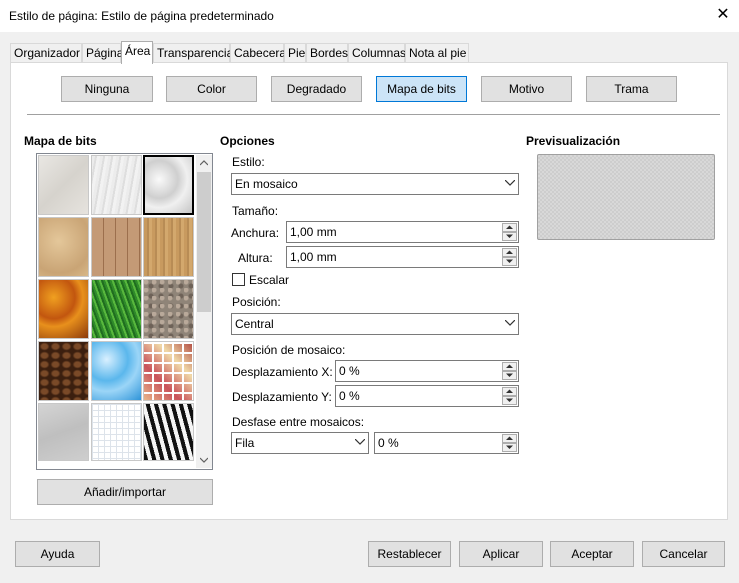  What do you see at coordinates (255, 211) in the screenshot?
I see `size-label: Tamaño:` at bounding box center [255, 211].